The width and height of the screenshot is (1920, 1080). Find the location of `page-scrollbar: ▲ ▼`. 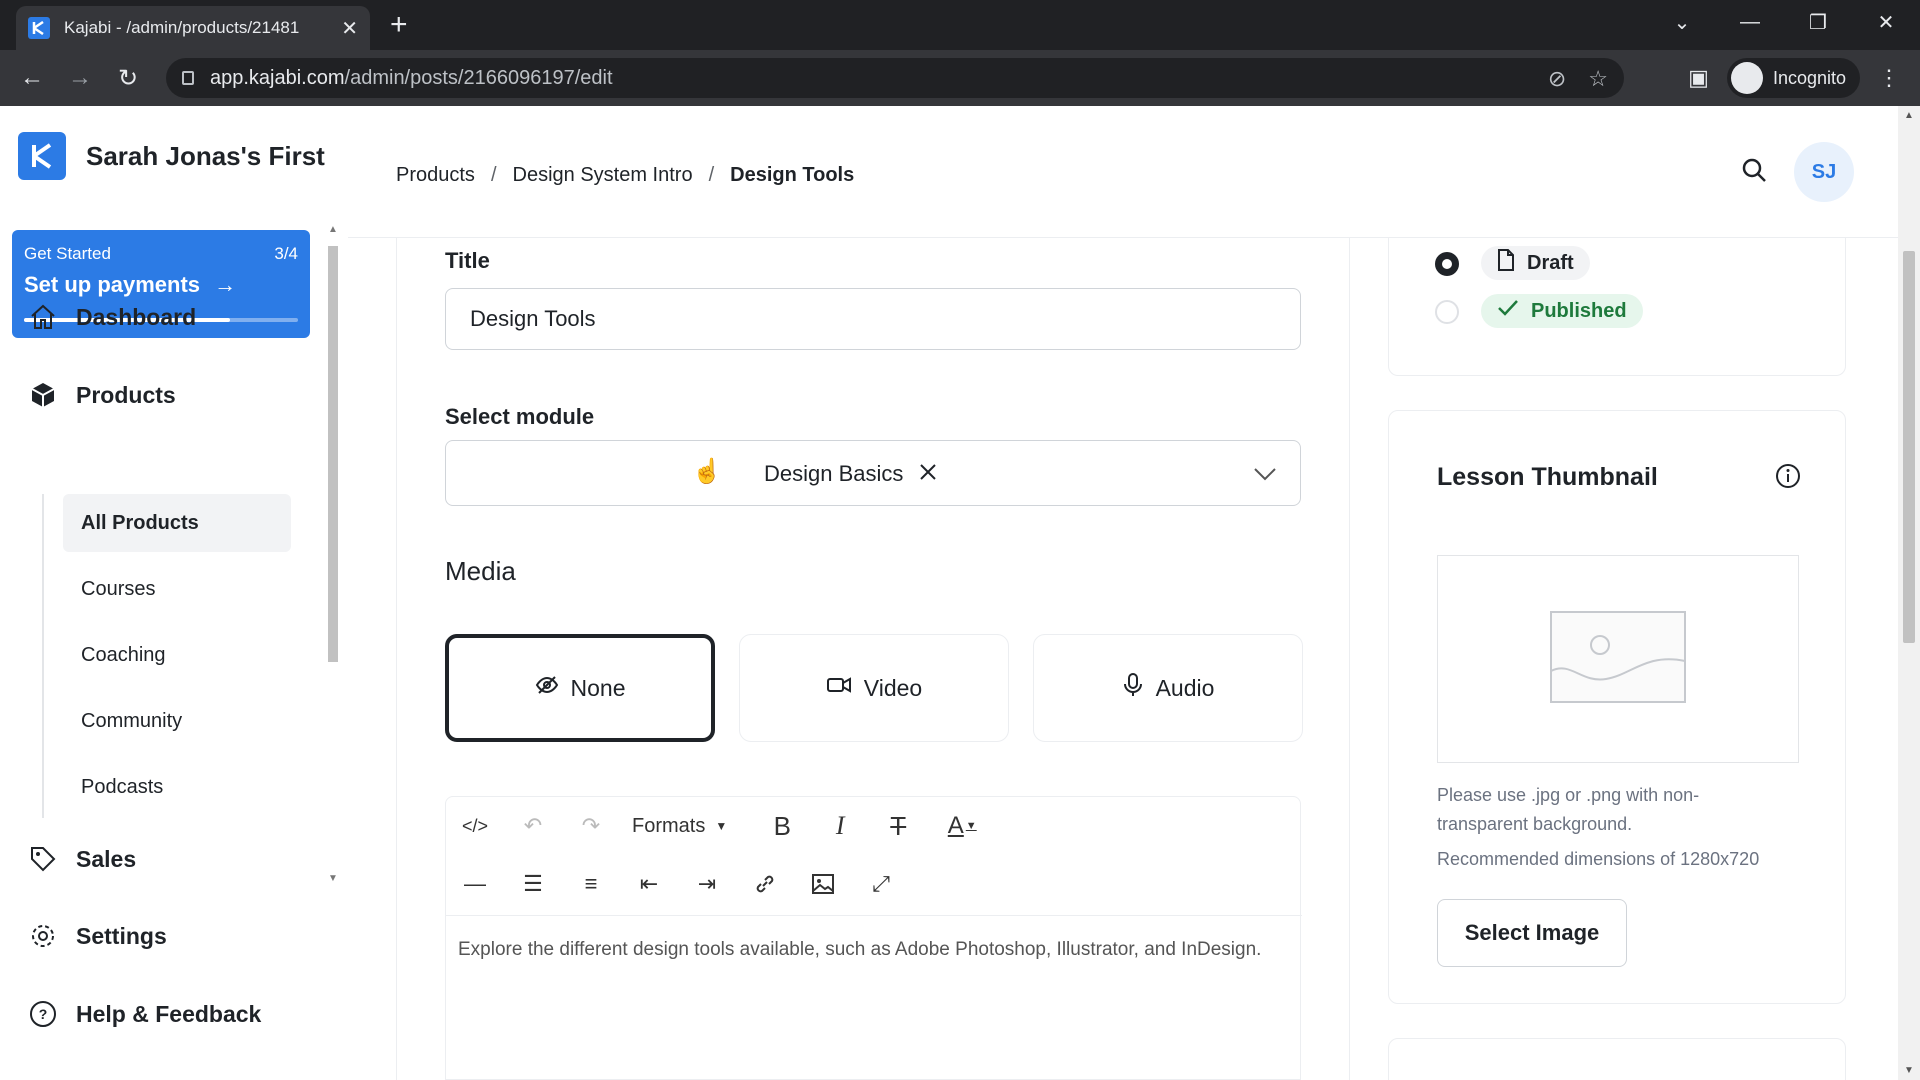

page-scrollbar: ▲ ▼ is located at coordinates (1909, 593).